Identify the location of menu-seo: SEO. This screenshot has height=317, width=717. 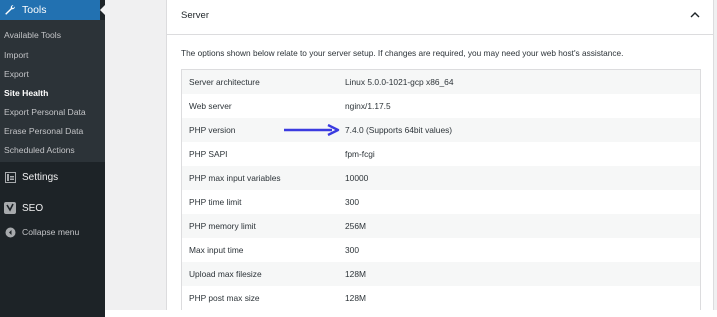
(23, 208).